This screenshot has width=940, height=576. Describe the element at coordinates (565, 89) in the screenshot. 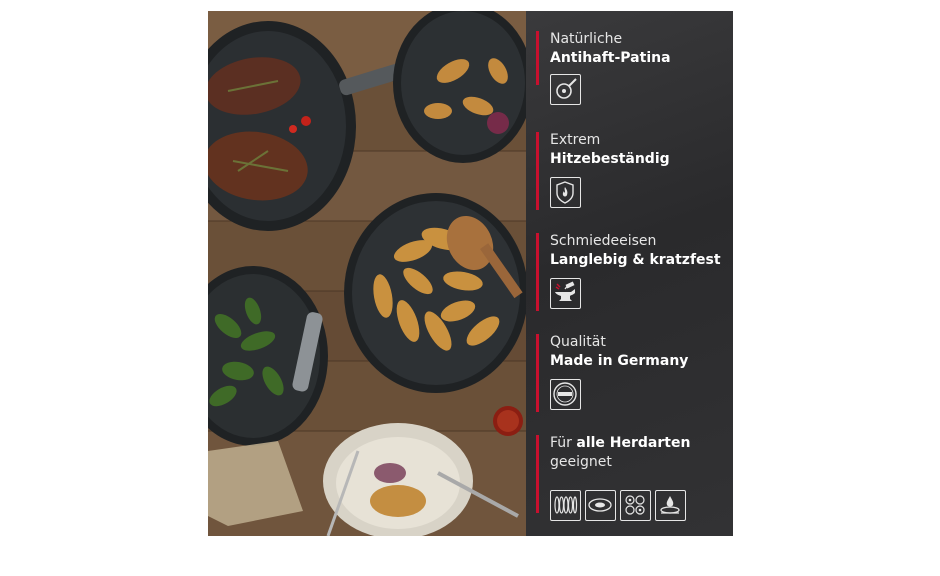

I see `nonstick-pan-icon` at that location.